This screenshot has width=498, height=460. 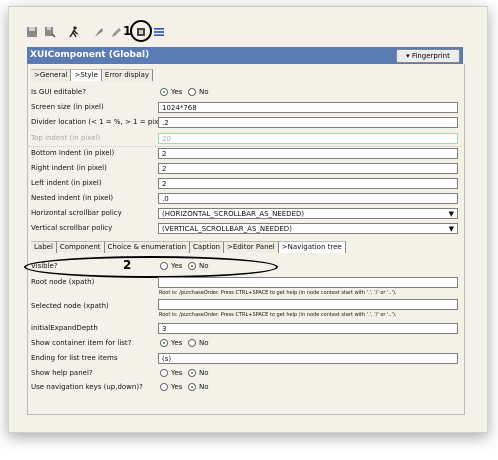 I want to click on tab-choice-enumeration: Choice & enumeration, so click(x=147, y=247).